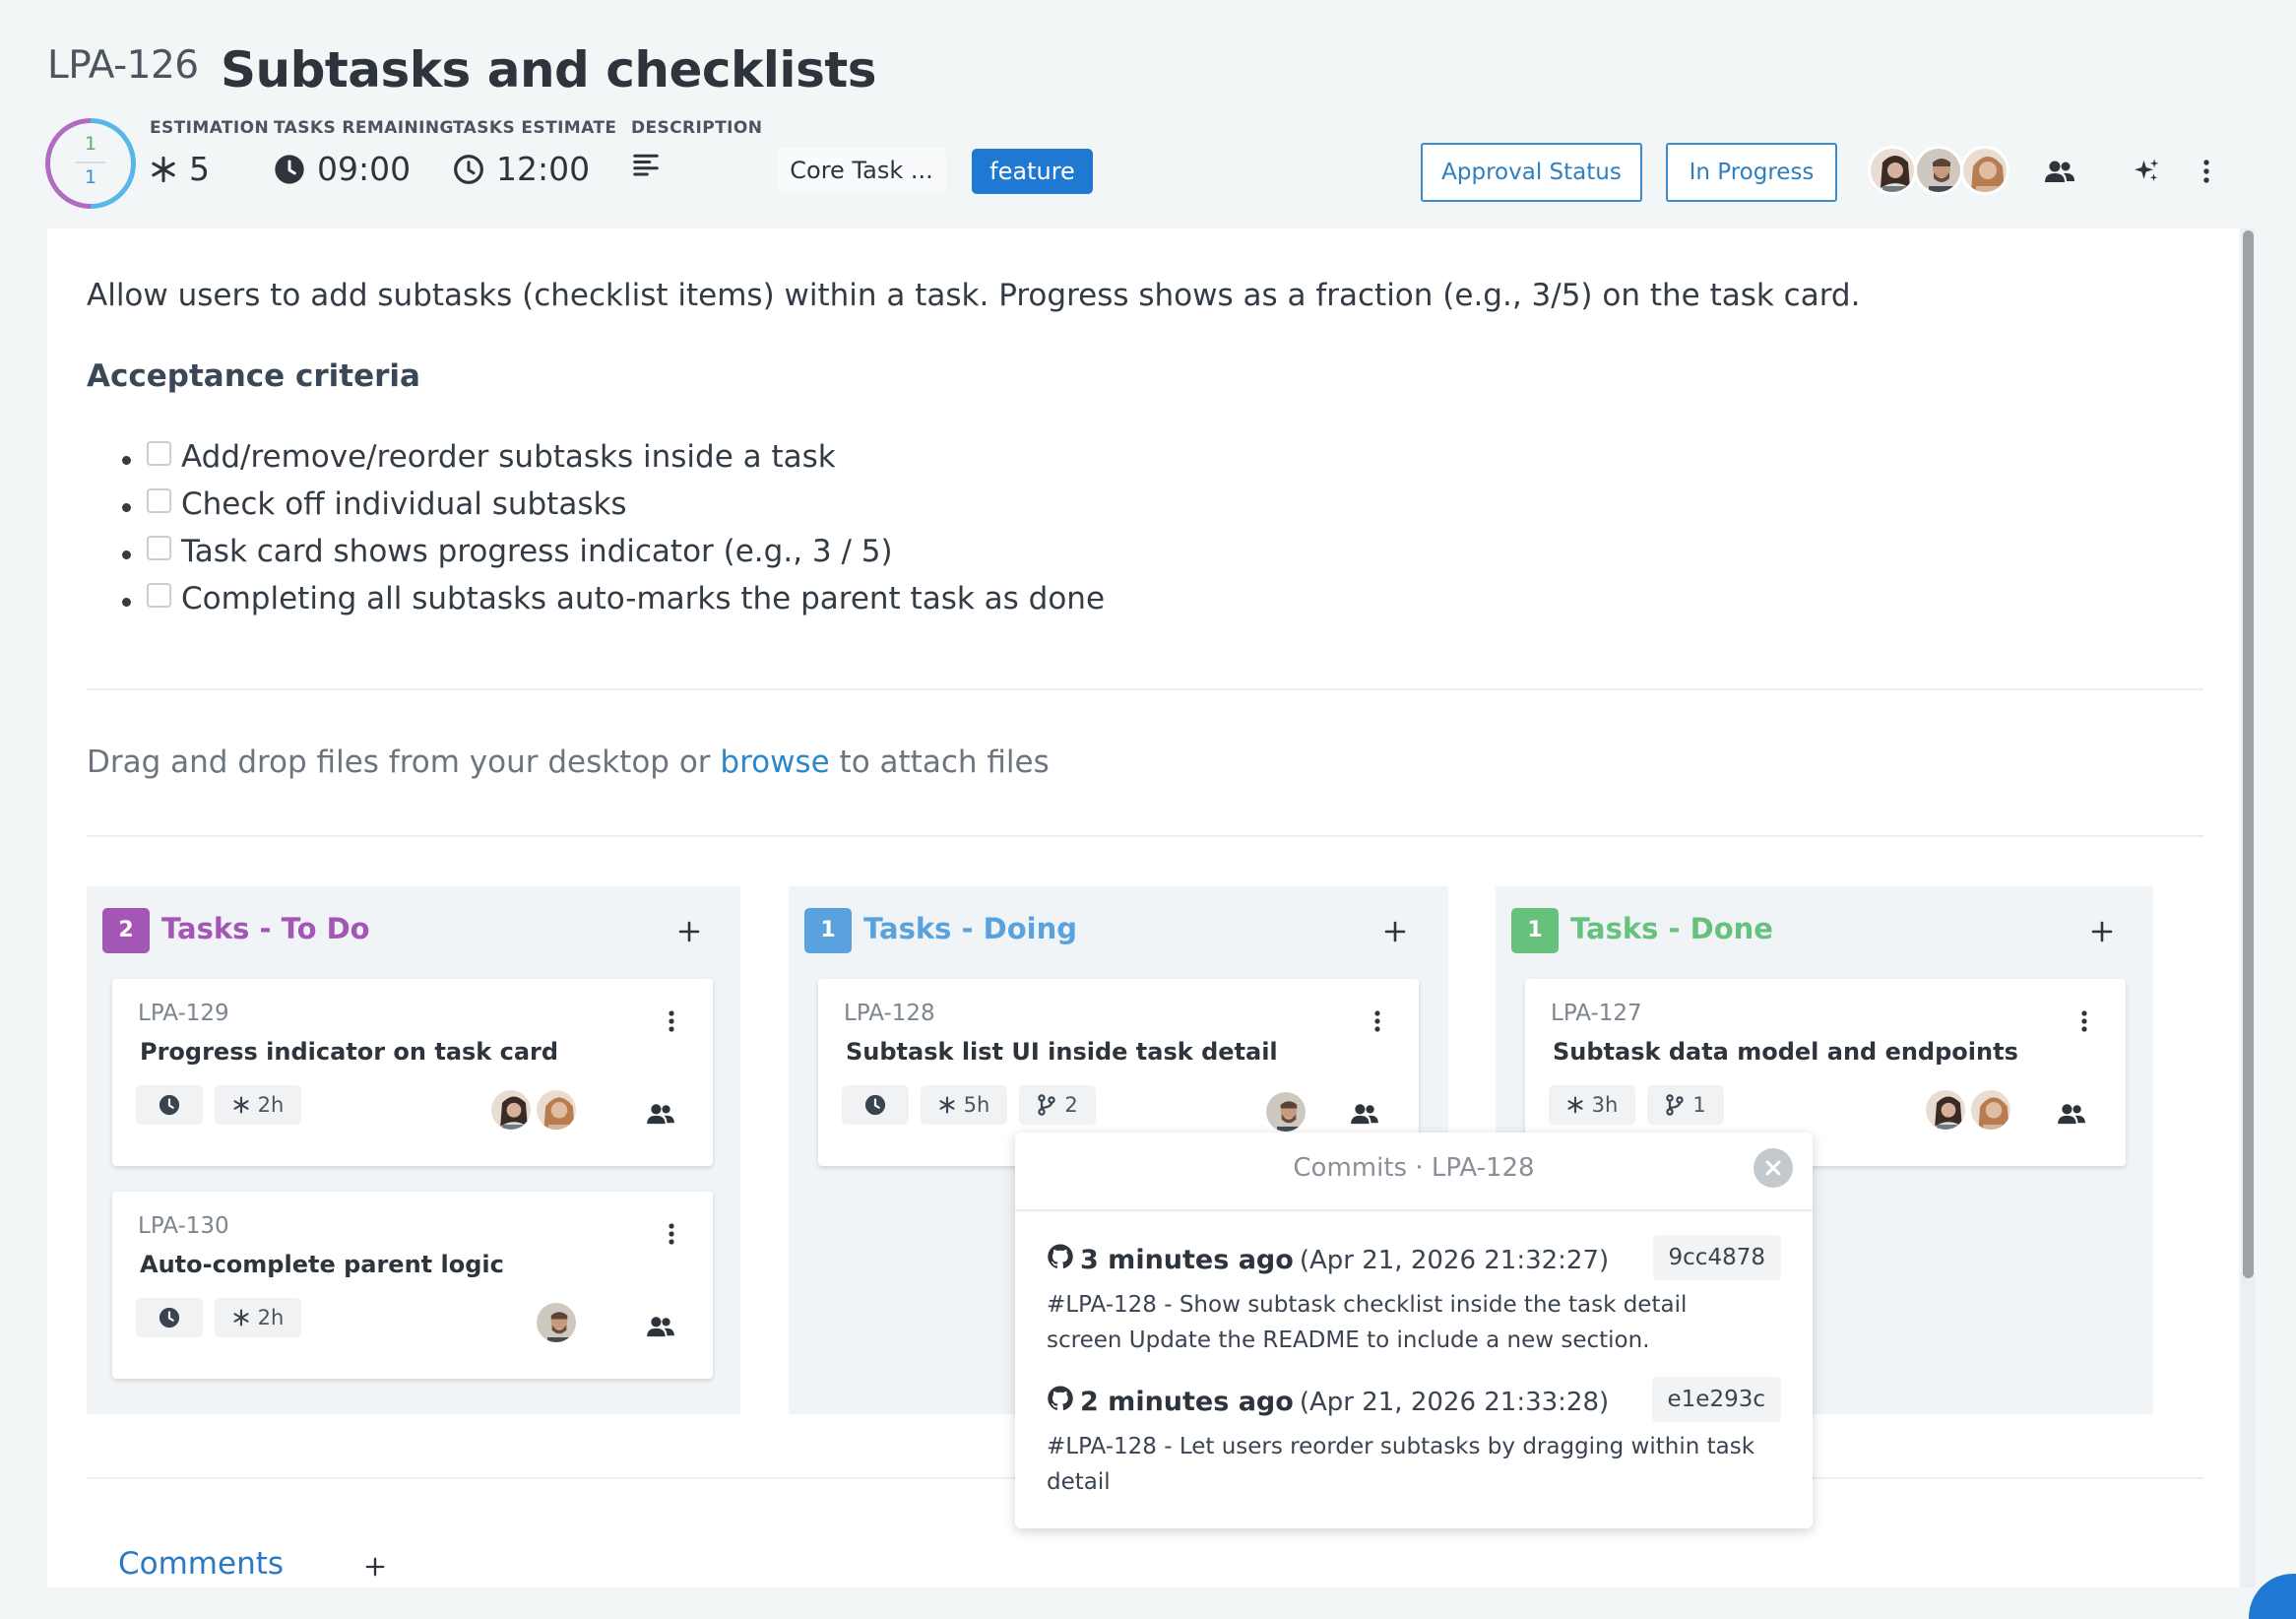 The height and width of the screenshot is (1619, 2296). What do you see at coordinates (322, 1264) in the screenshot?
I see `card-title: Auto-complete parent logic` at bounding box center [322, 1264].